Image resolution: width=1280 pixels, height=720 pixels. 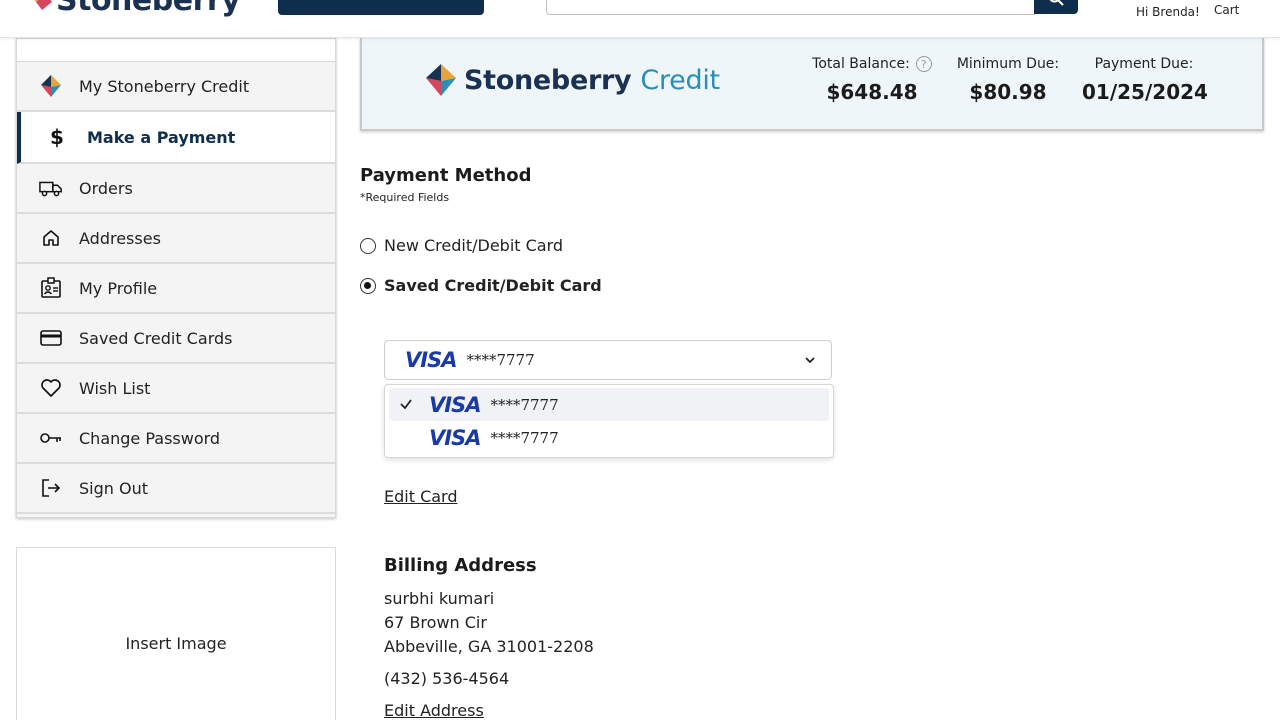 What do you see at coordinates (176, 239) in the screenshot?
I see `sidebar-item-addresses: Addresses` at bounding box center [176, 239].